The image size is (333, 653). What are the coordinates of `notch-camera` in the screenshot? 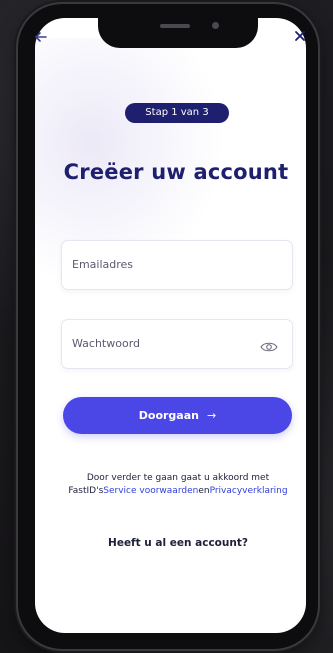 It's located at (215, 25).